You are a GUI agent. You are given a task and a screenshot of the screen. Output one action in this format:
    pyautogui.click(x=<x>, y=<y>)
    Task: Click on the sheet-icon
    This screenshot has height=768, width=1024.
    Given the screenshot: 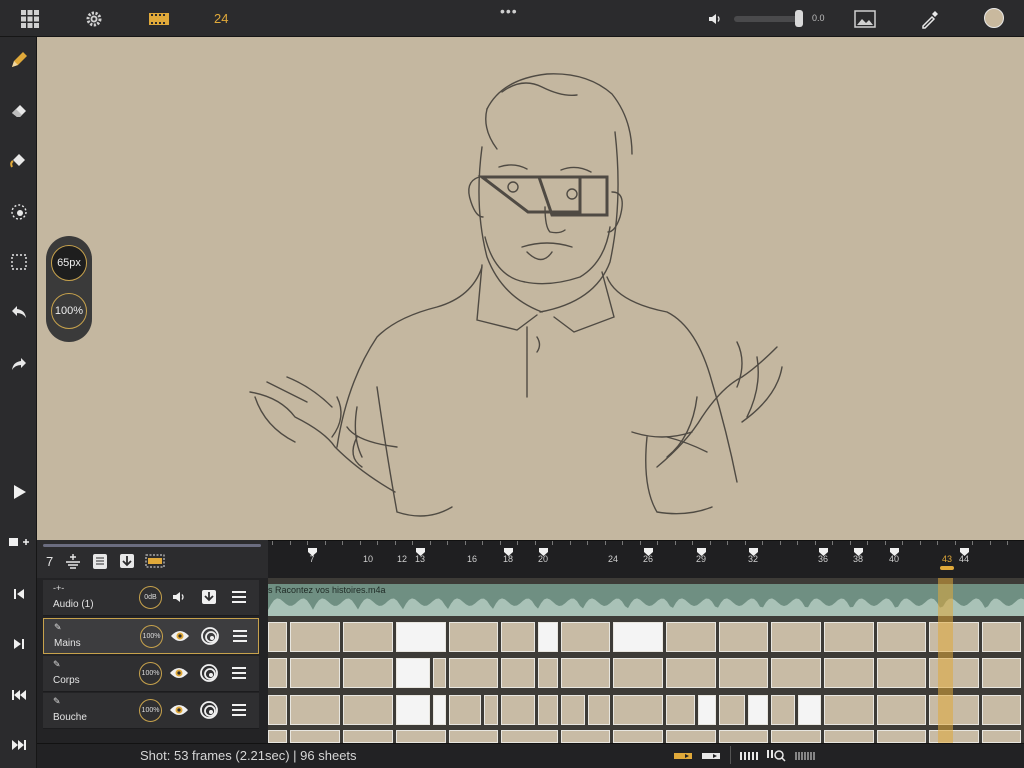 What is the action you would take?
    pyautogui.click(x=100, y=561)
    